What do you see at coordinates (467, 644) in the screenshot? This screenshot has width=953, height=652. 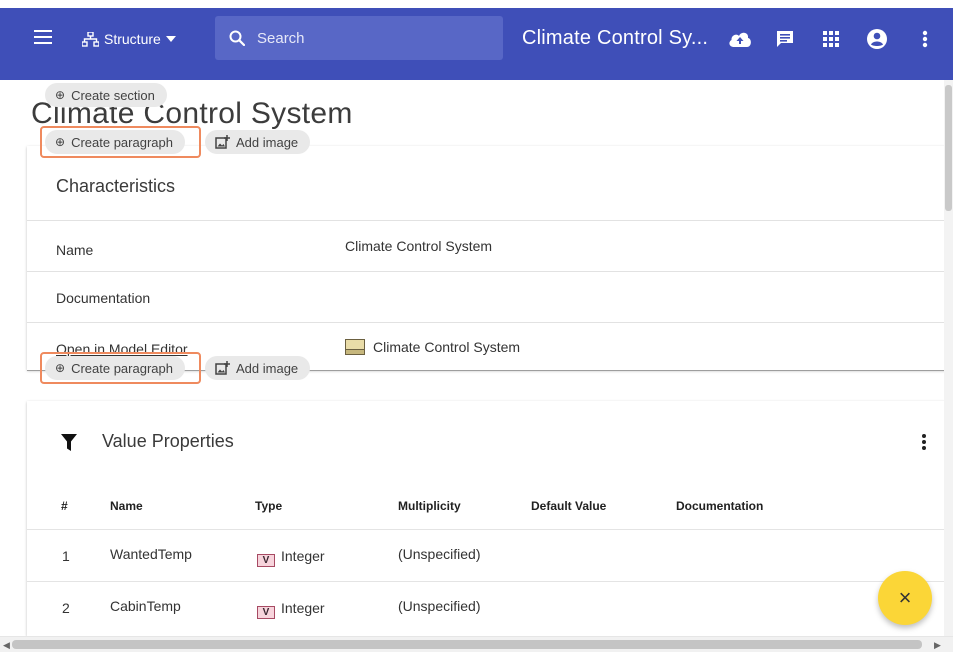 I see `horizontal-scrollbar-thumb` at bounding box center [467, 644].